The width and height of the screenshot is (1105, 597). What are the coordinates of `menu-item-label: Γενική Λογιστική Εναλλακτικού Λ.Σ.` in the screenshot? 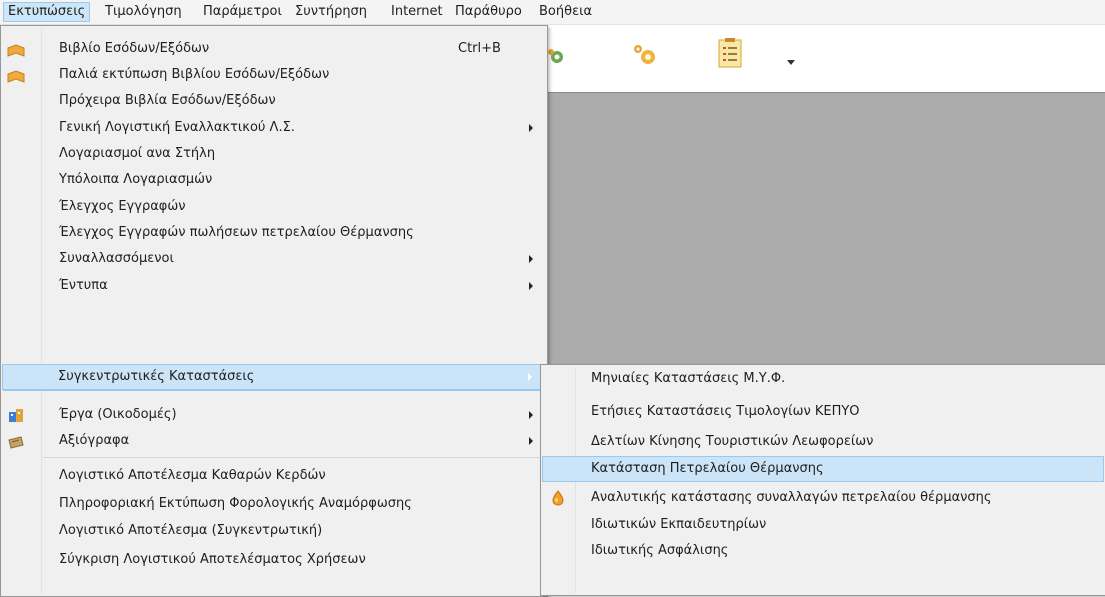 It's located at (177, 127).